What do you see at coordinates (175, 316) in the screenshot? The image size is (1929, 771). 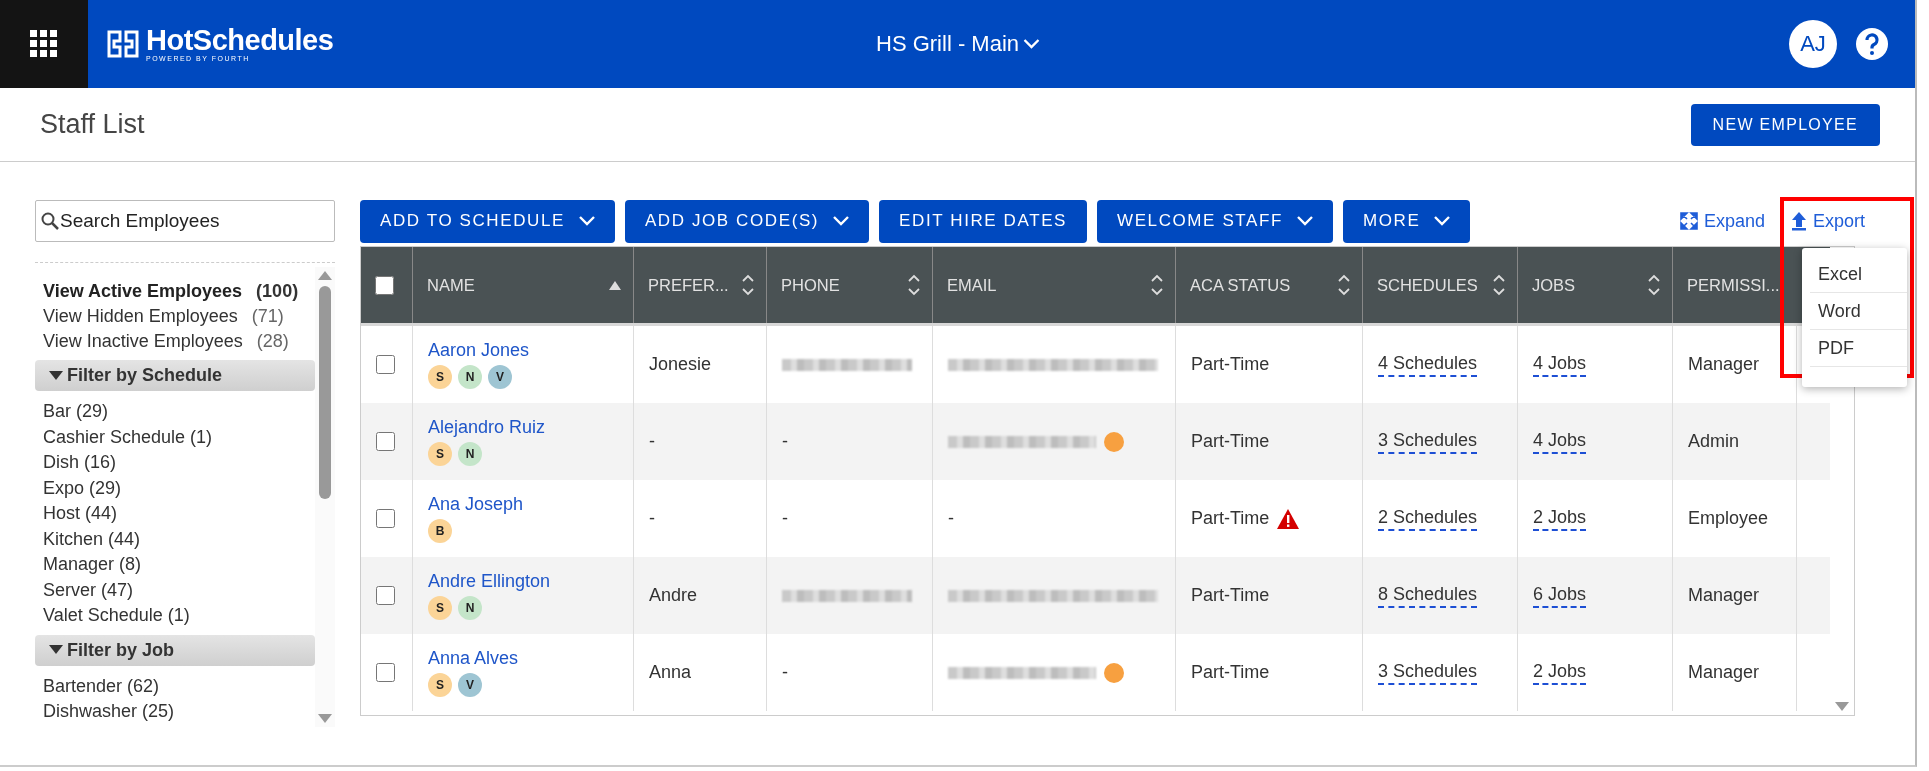 I see `view-filter-item: View Hidden Employees (71)` at bounding box center [175, 316].